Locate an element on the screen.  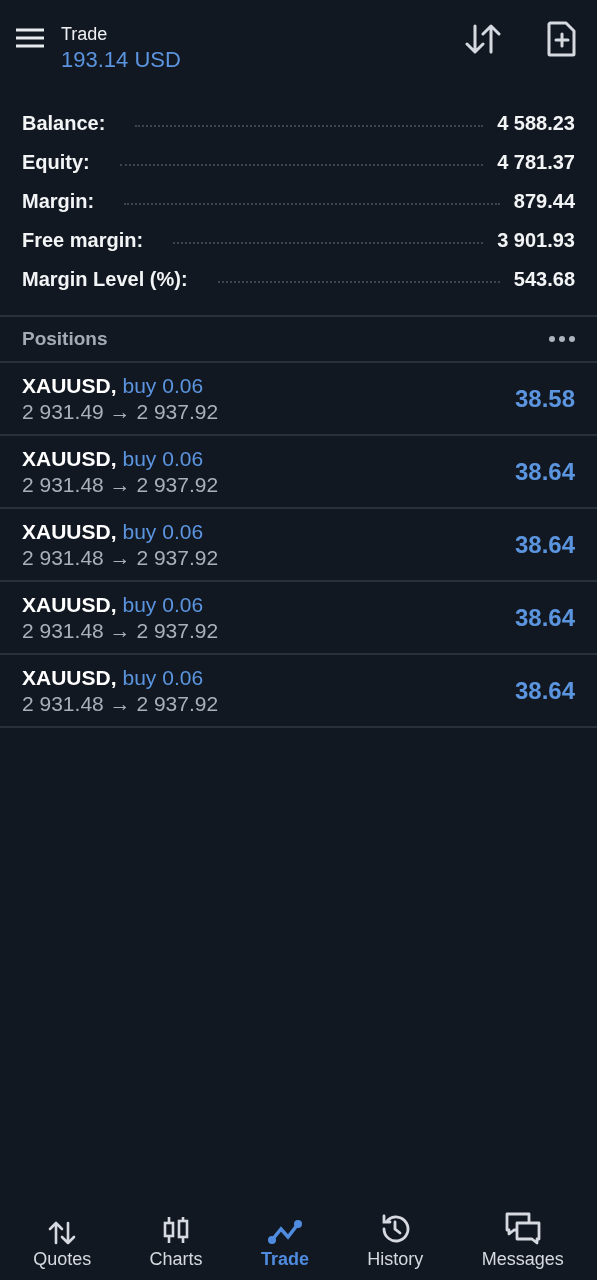
chat-bubbles-icon is located at coordinates (522, 1228).